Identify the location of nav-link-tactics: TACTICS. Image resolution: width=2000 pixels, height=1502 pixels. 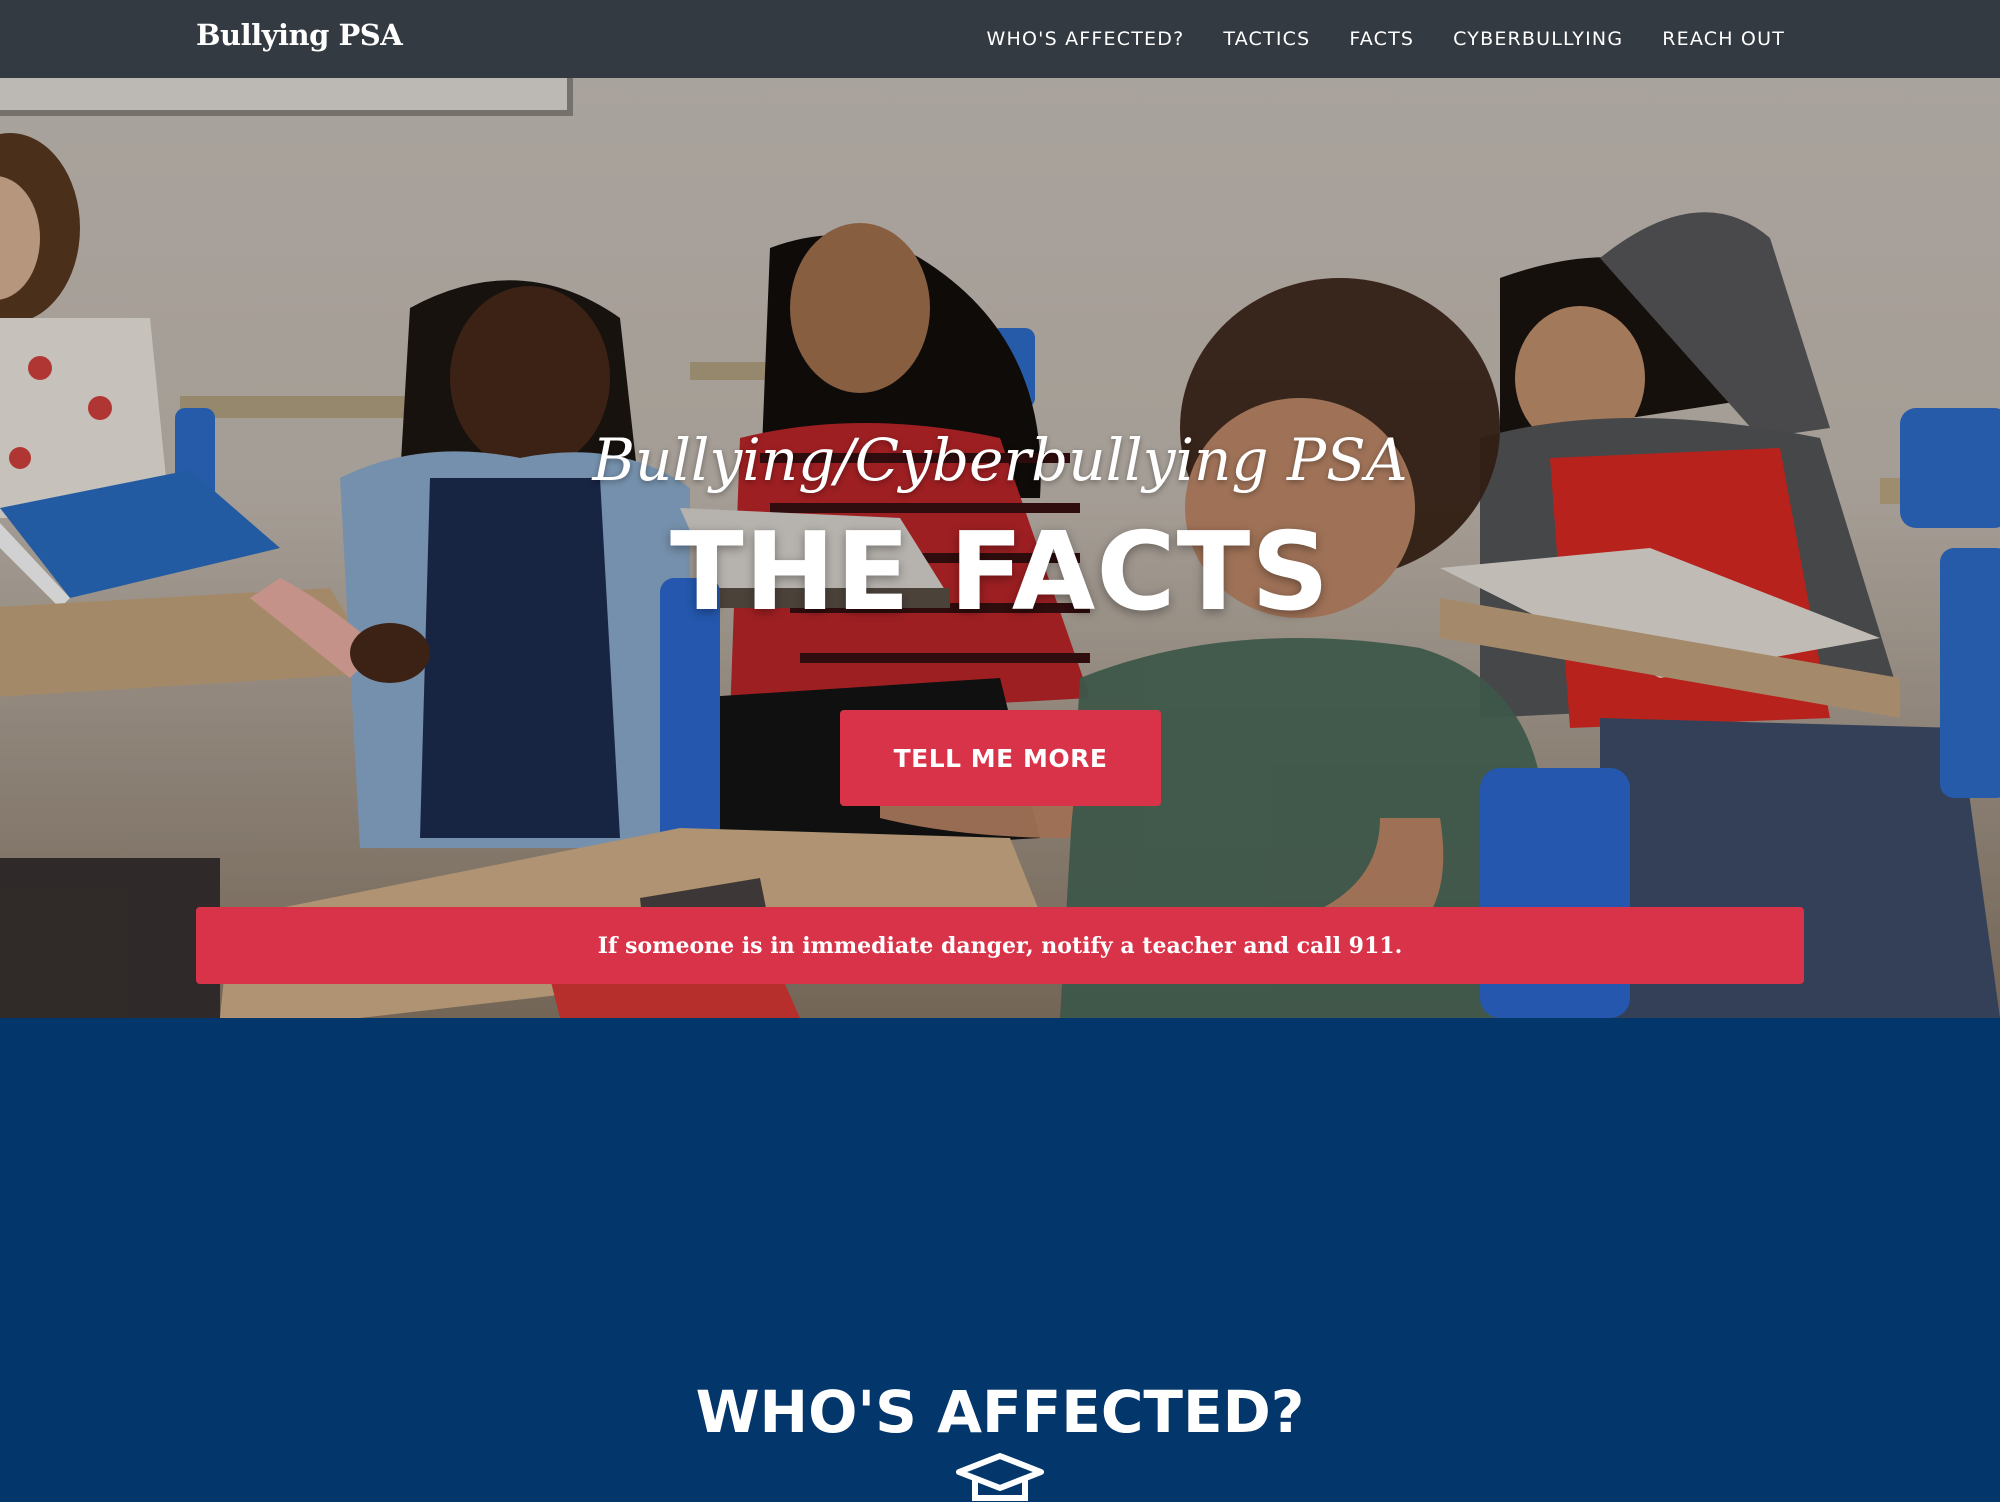
(1266, 39).